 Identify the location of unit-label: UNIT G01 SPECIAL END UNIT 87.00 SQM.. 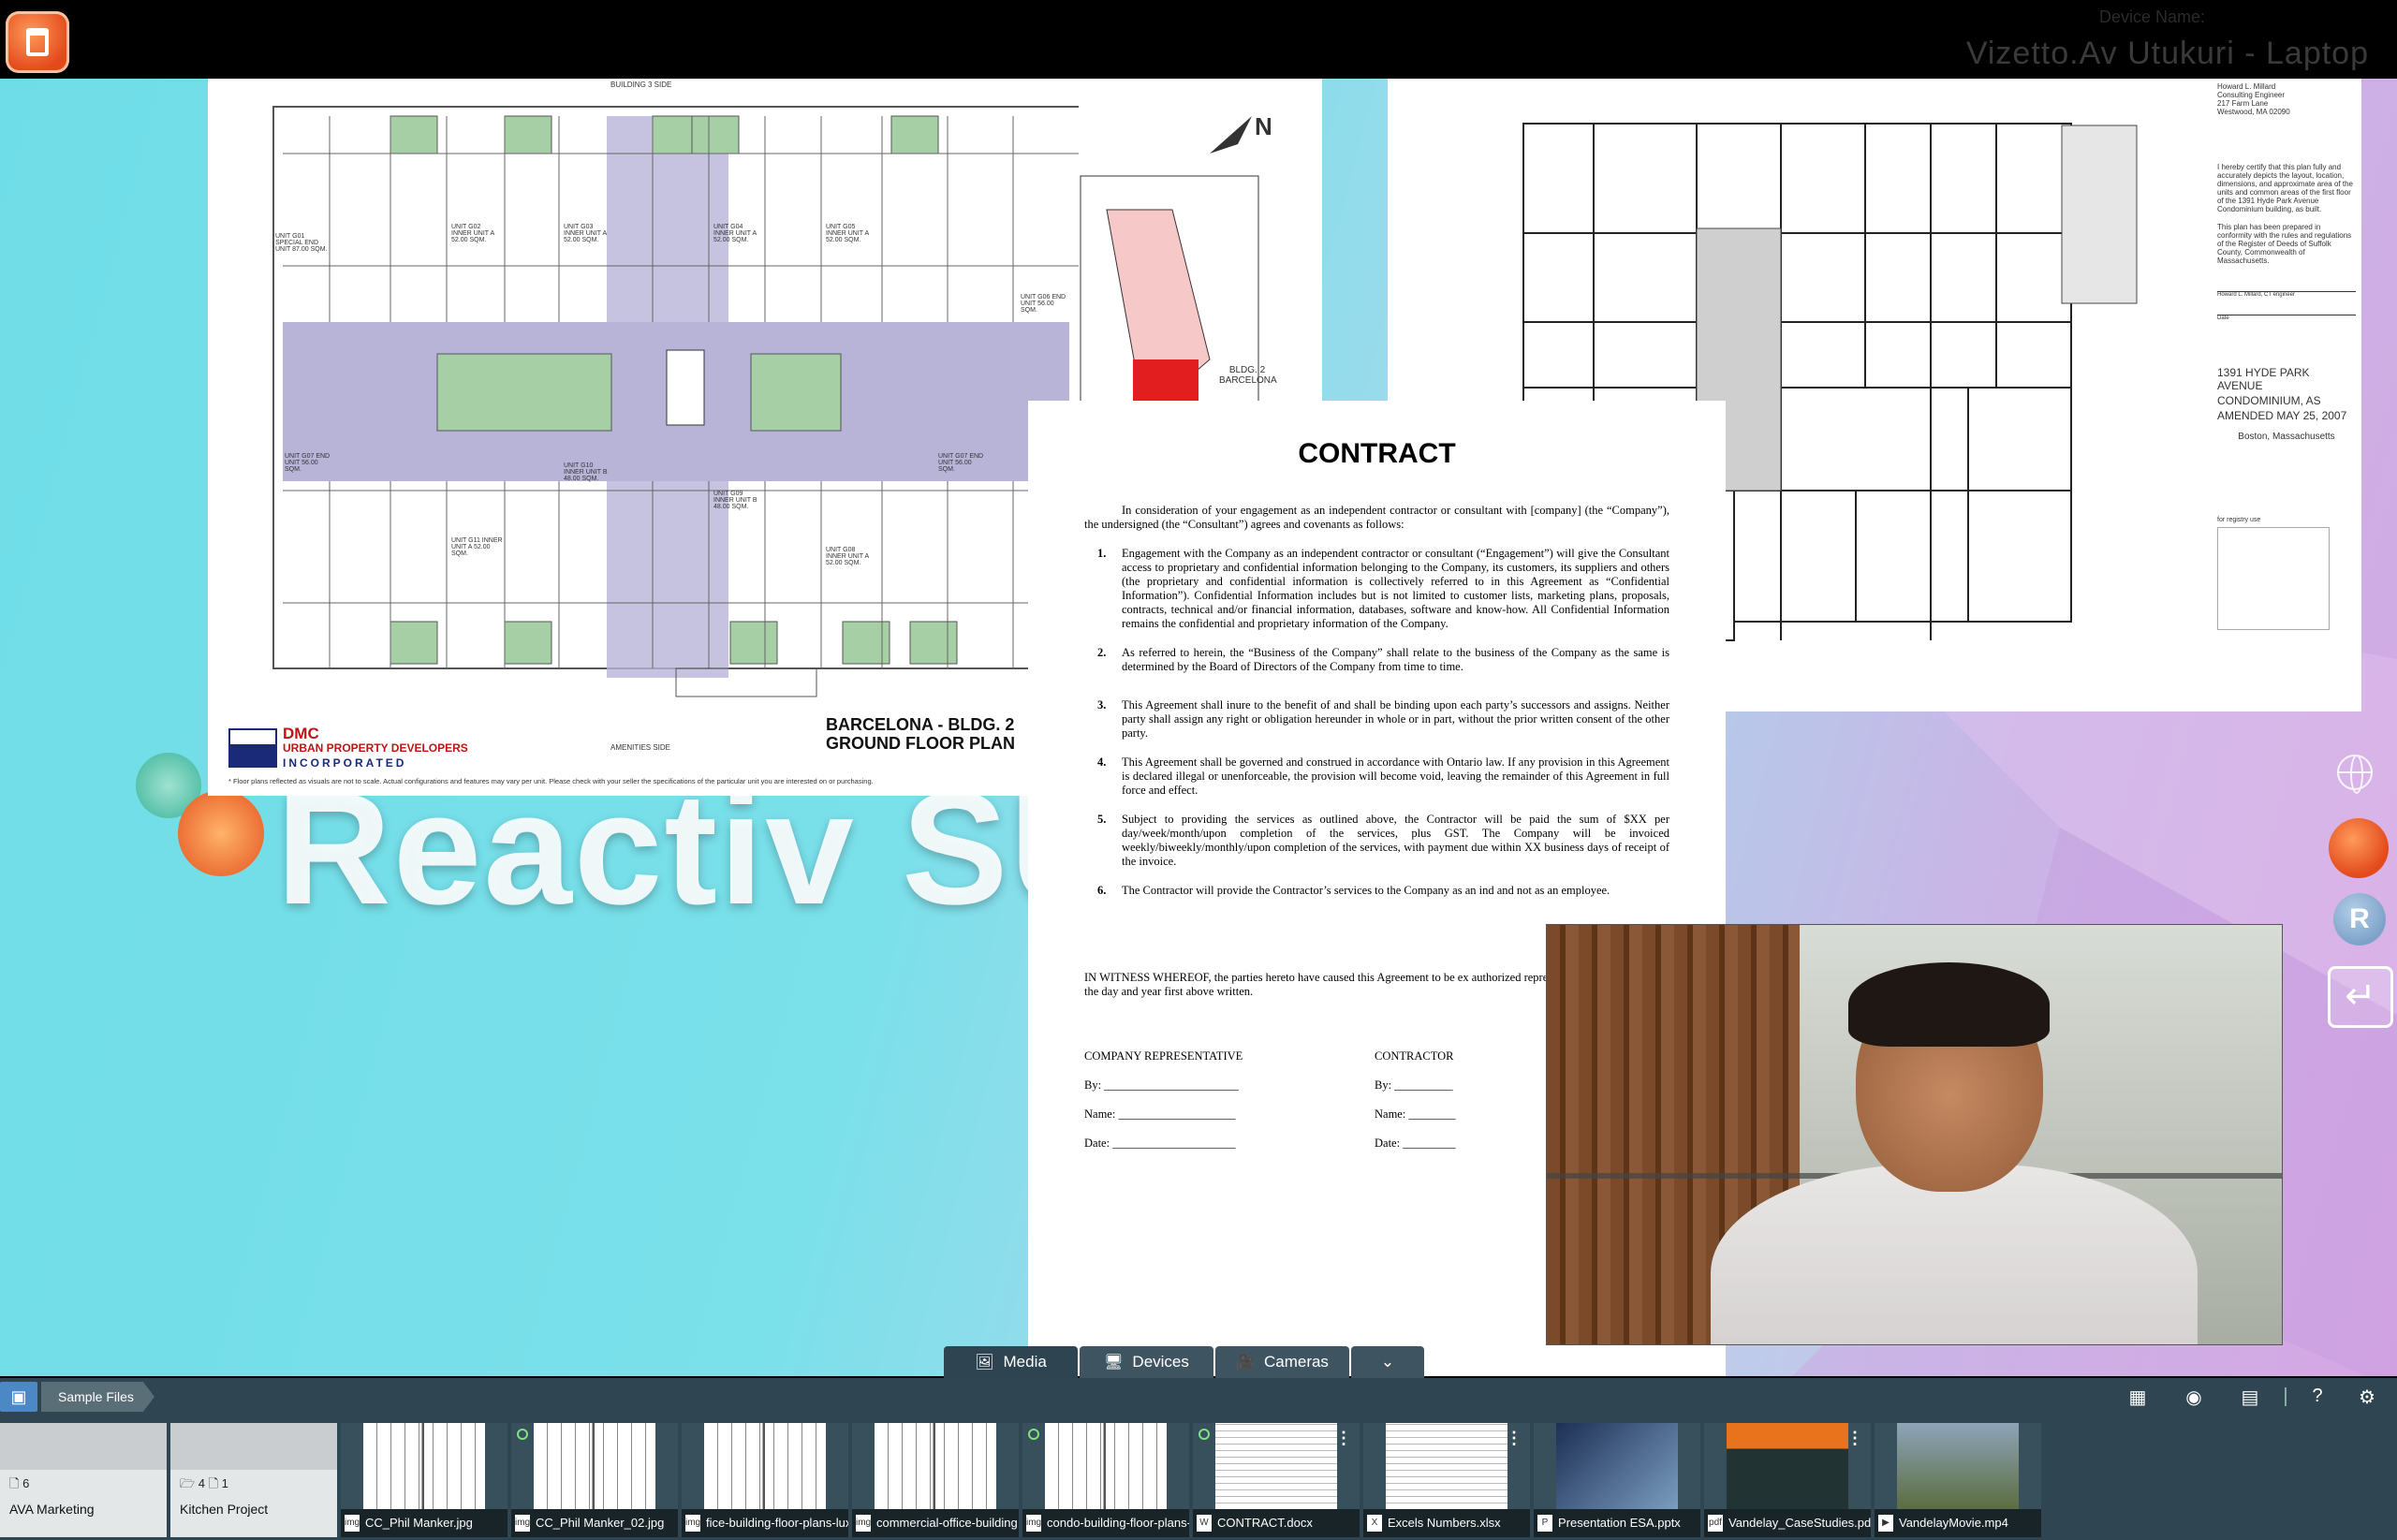
(301, 243).